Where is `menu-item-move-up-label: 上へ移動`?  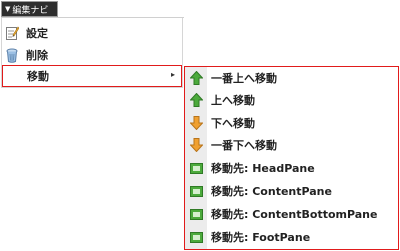 menu-item-move-up-label: 上へ移動 is located at coordinates (233, 100).